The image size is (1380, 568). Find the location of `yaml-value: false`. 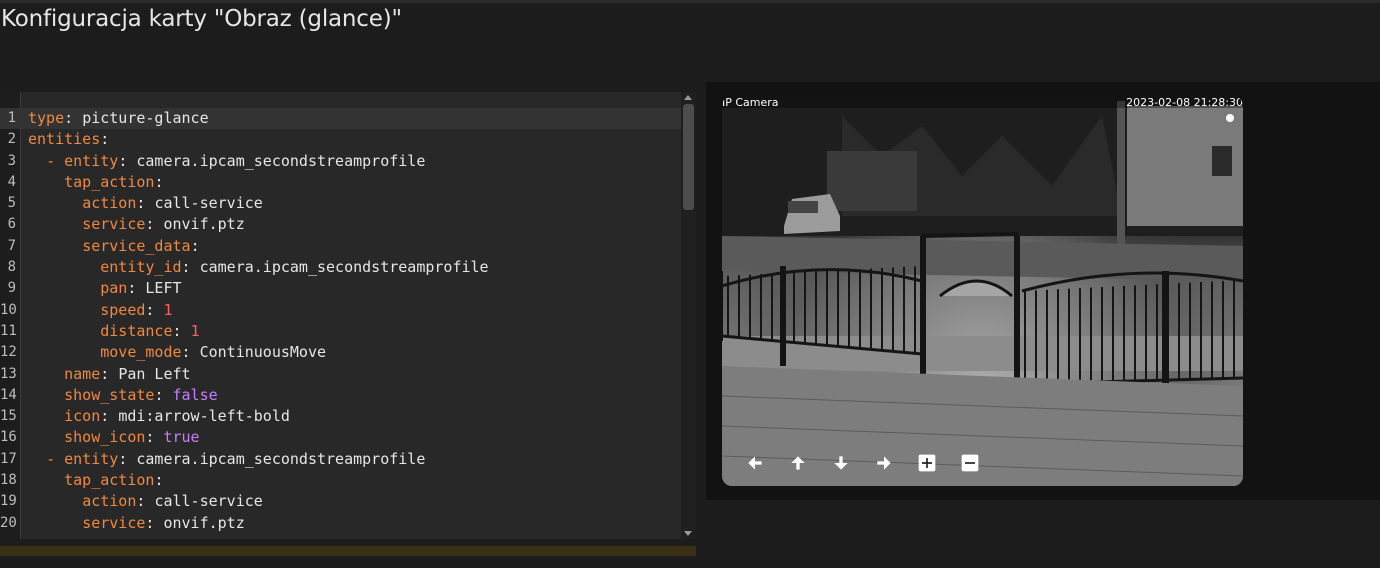

yaml-value: false is located at coordinates (195, 394).